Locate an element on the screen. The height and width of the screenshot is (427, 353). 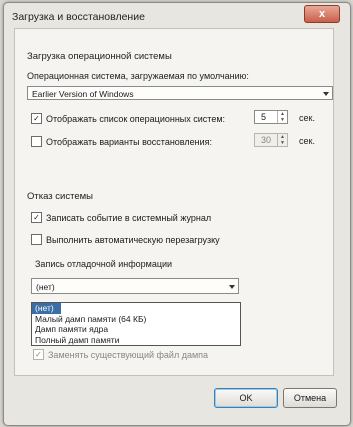
cancel-button-label: Отмена is located at coordinates (310, 398).